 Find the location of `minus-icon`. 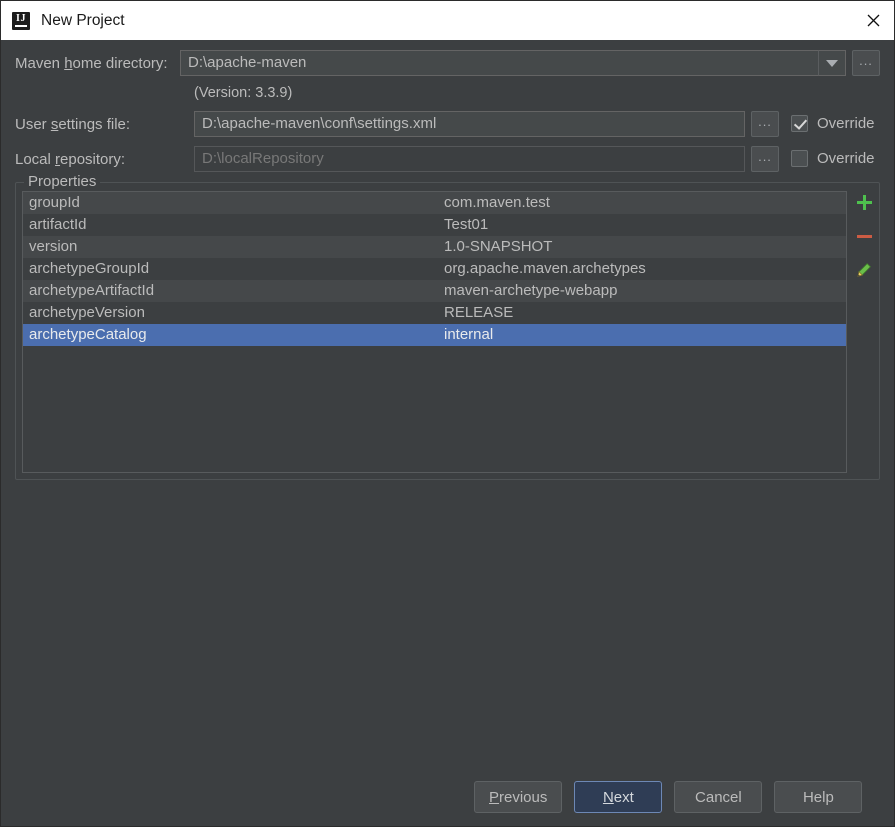

minus-icon is located at coordinates (864, 236).